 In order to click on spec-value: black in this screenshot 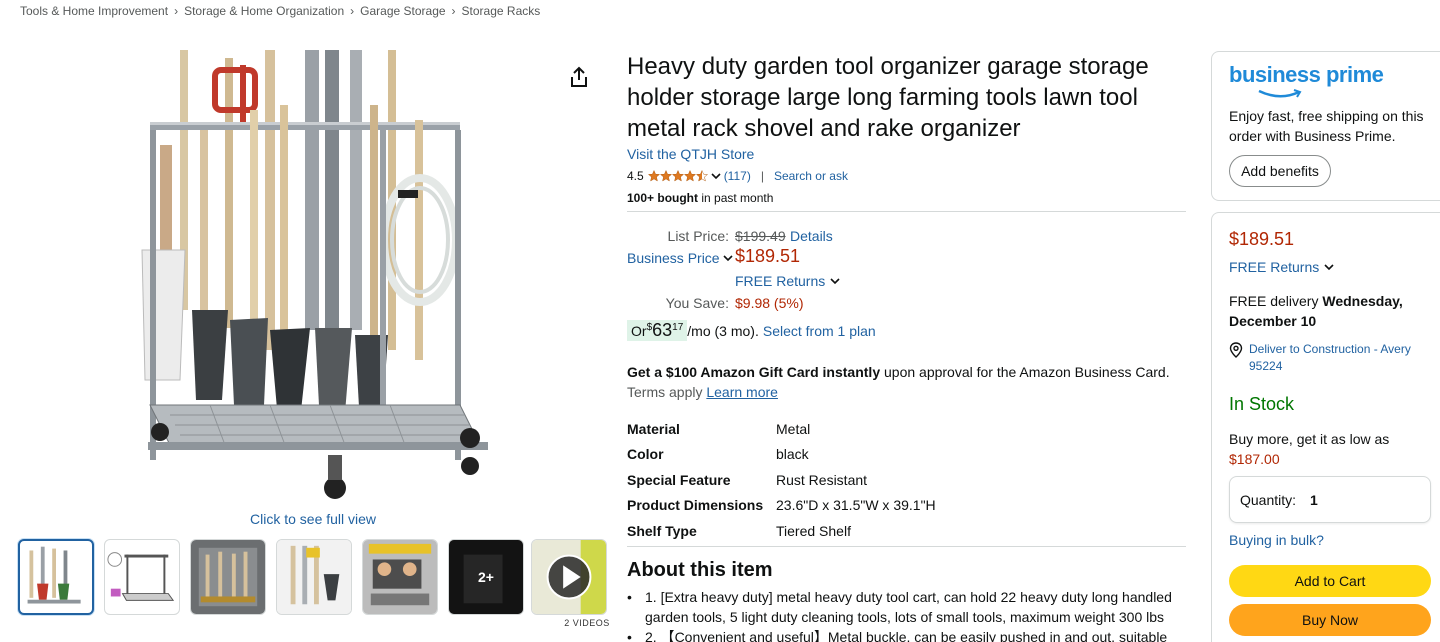, I will do `click(792, 454)`.